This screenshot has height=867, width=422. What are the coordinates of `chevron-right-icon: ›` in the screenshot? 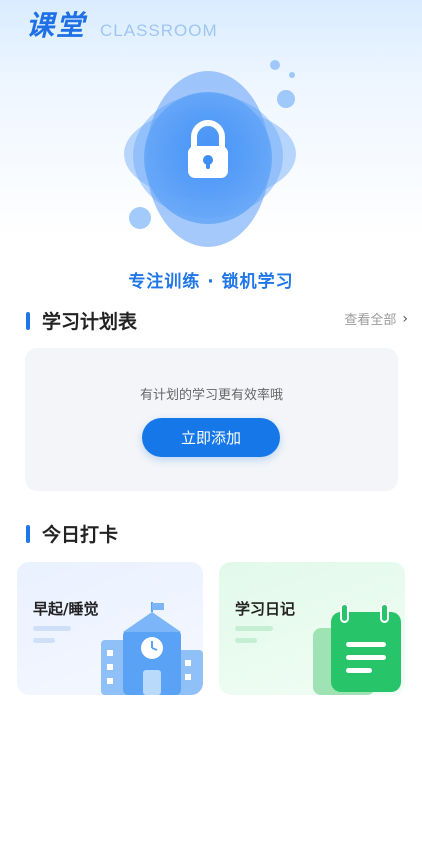 It's located at (405, 318).